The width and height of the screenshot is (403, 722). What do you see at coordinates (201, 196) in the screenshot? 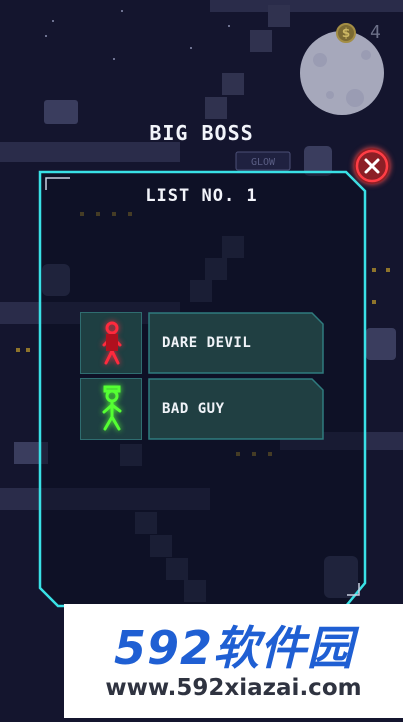
I see `list-title: LIST NO. 1` at bounding box center [201, 196].